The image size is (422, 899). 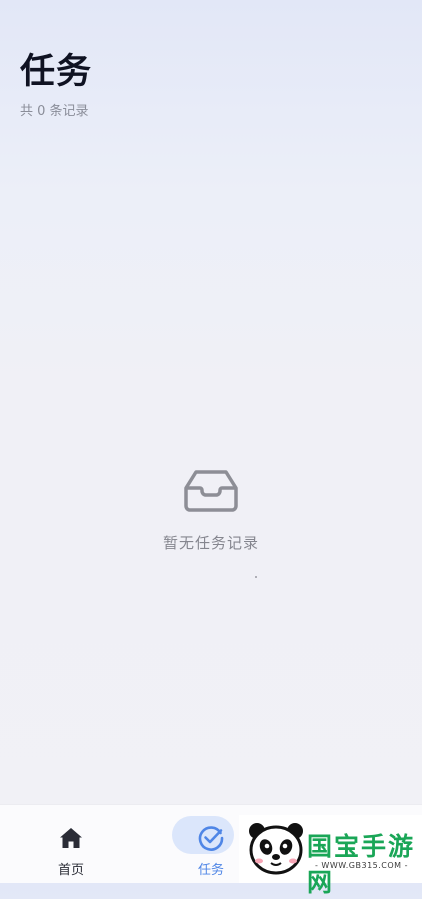 I want to click on tab-home: 首页, so click(x=71, y=848).